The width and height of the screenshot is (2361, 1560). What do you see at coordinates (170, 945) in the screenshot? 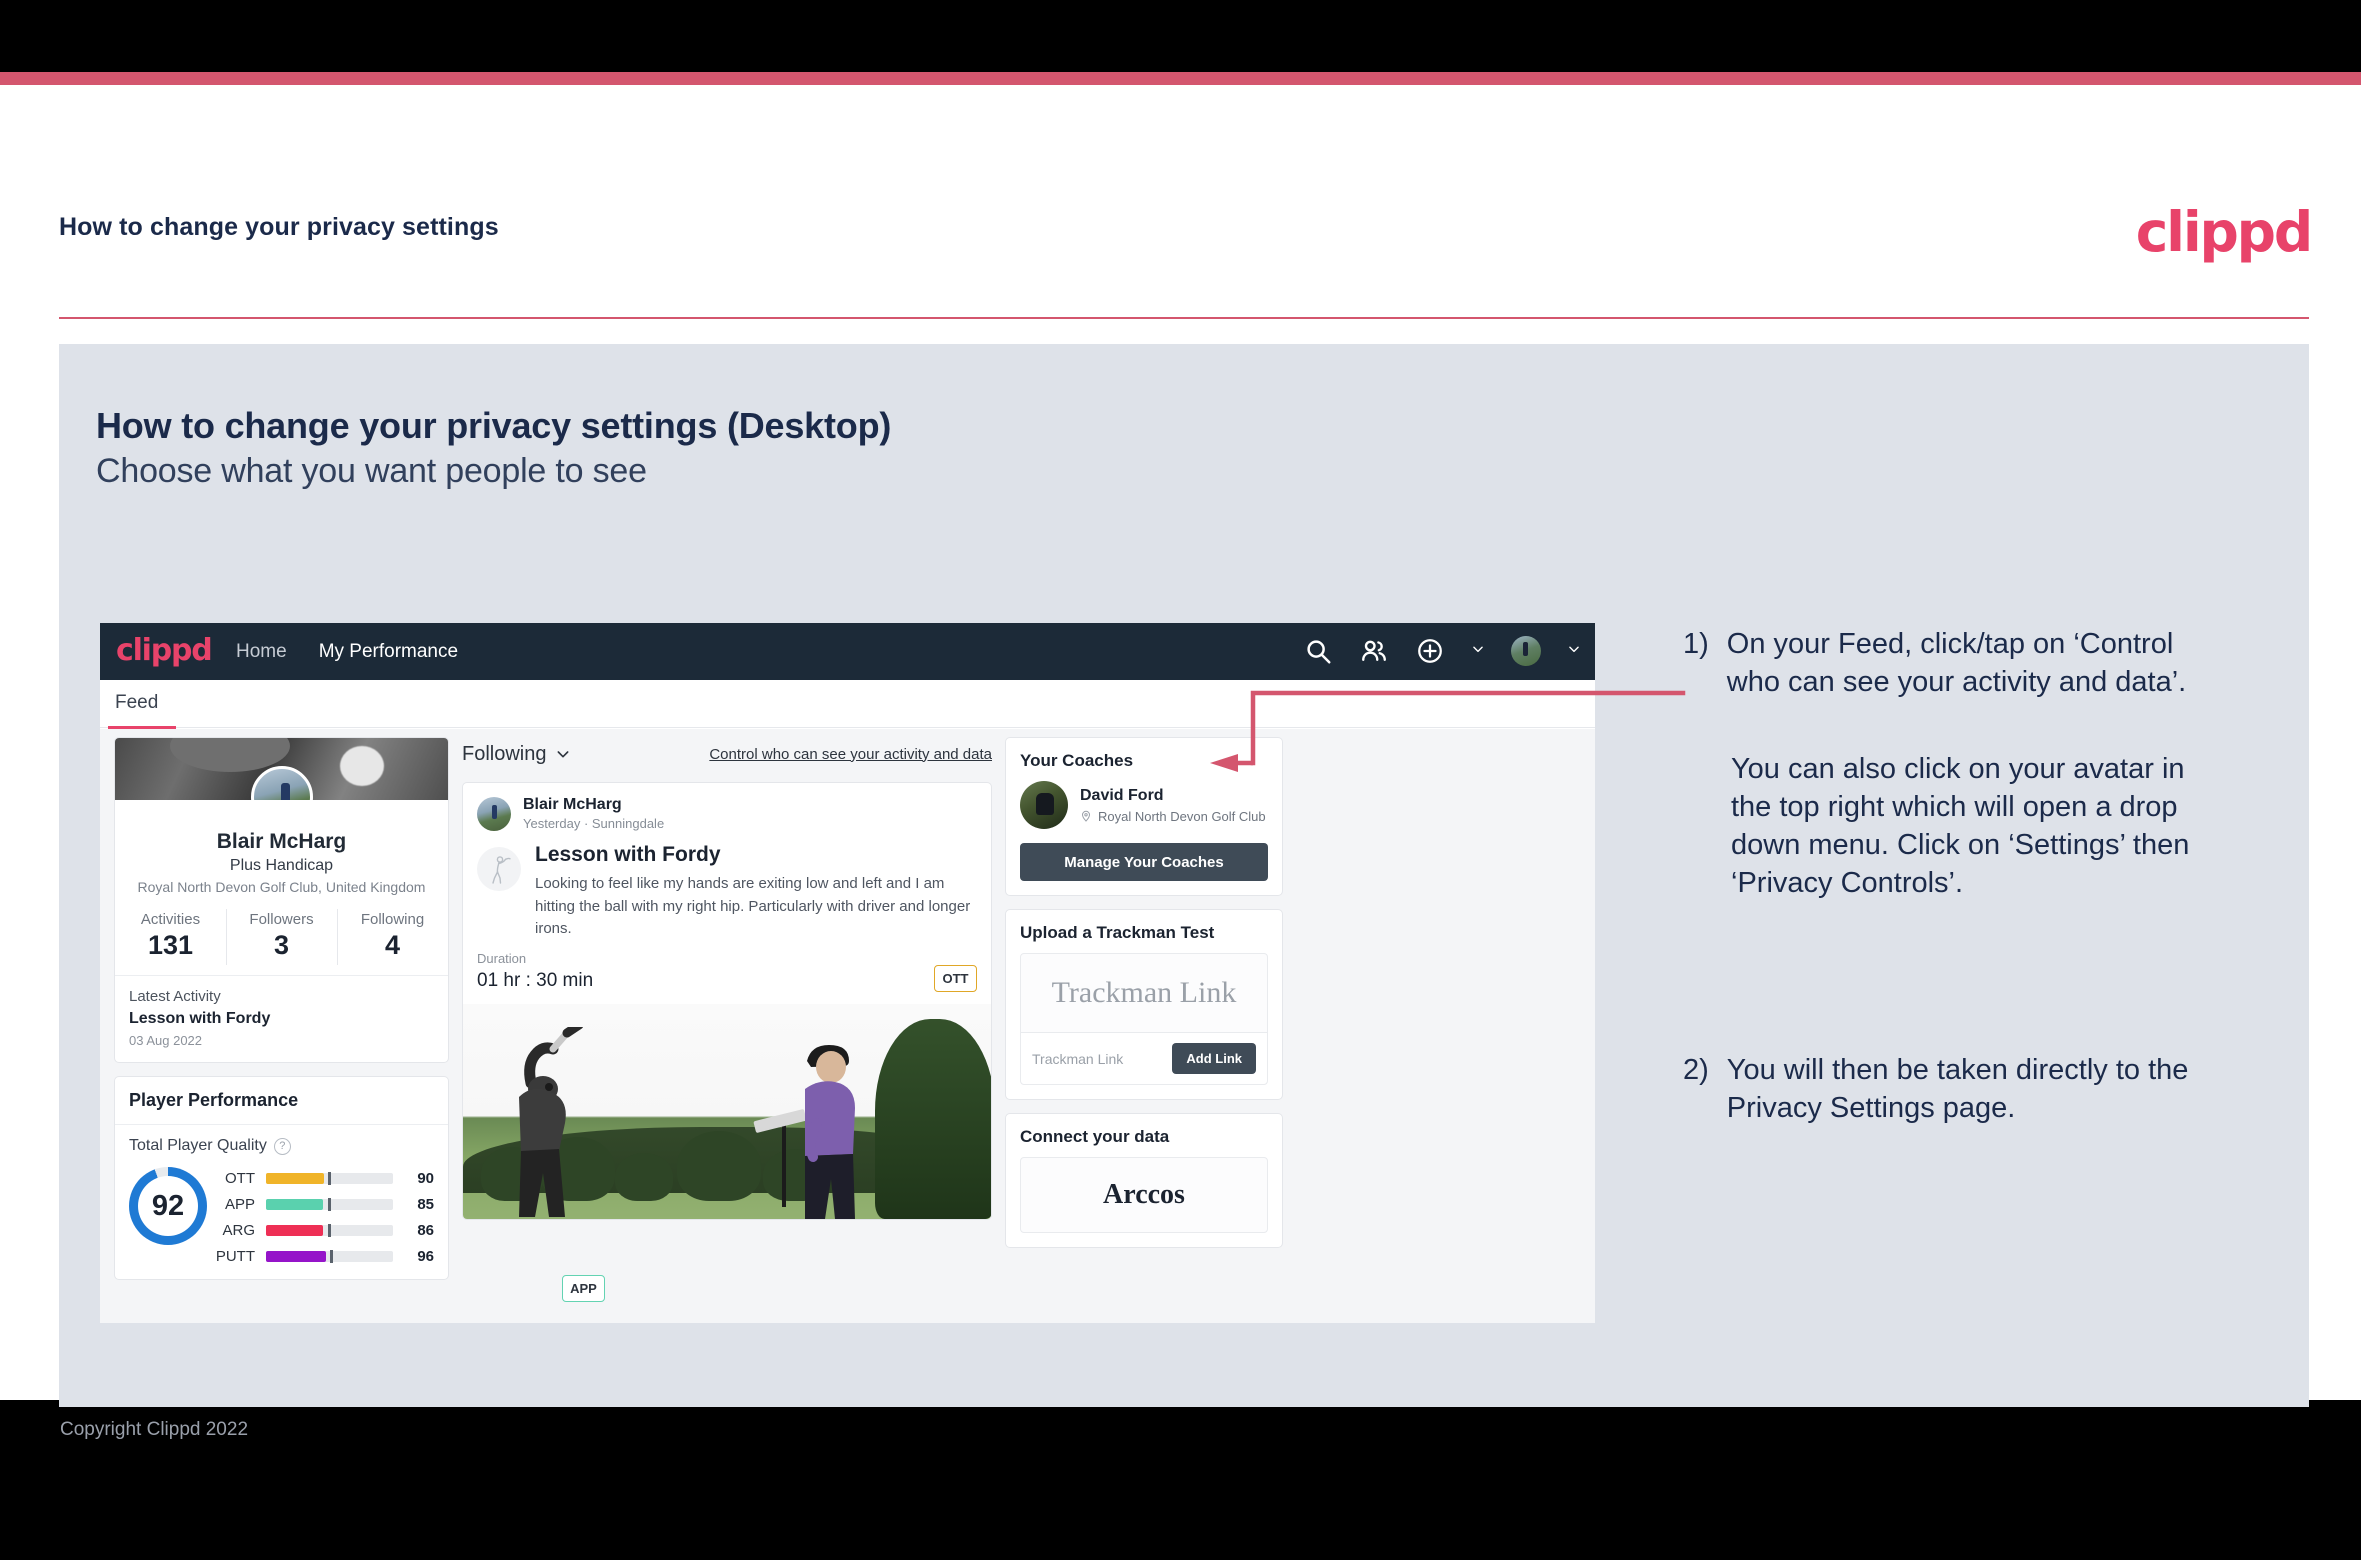
I see `stat-value: 131` at bounding box center [170, 945].